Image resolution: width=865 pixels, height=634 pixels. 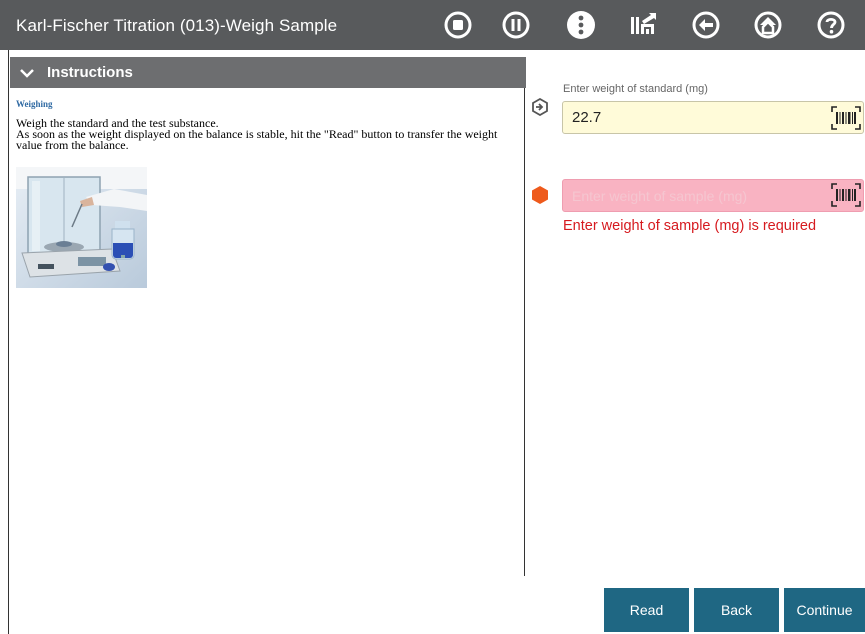 I want to click on standard-weight-input, so click(x=713, y=117).